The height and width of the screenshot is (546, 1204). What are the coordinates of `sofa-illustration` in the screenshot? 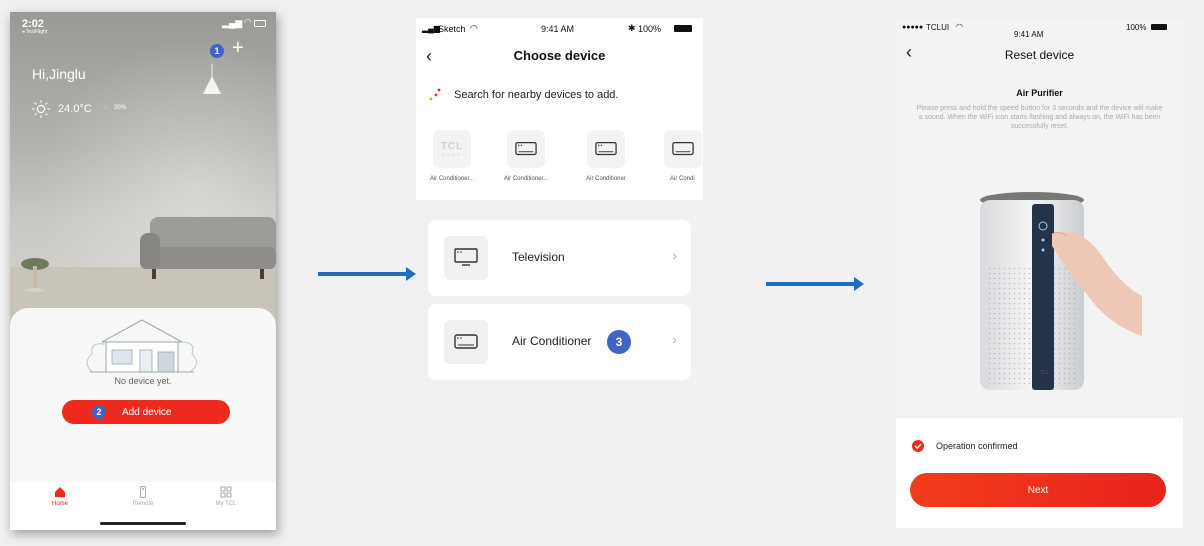 It's located at (208, 248).